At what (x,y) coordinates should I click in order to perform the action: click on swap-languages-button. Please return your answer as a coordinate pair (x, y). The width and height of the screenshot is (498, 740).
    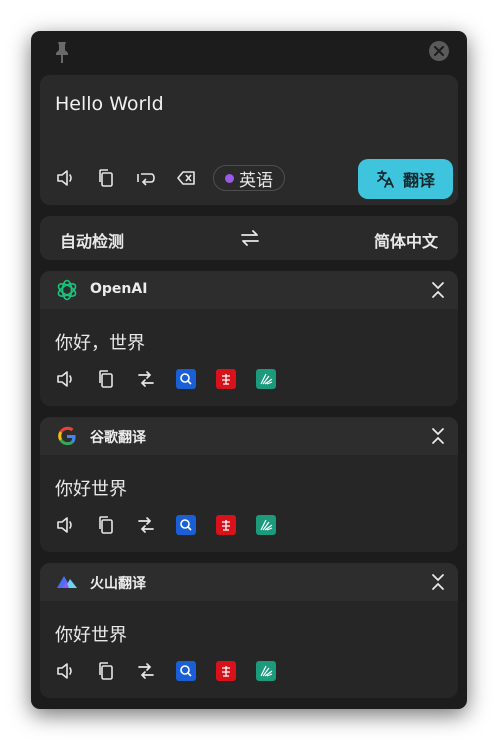
    Looking at the image, I should click on (250, 238).